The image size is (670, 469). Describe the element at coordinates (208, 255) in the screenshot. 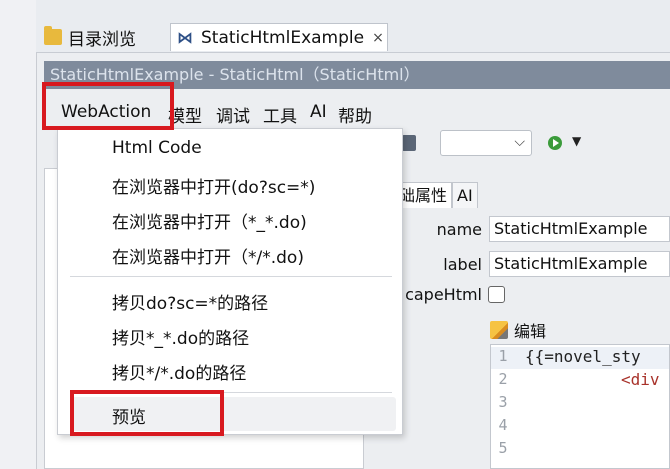

I see `menu-item-open-browser-slash: 在浏览器中打开（*/*.do)` at that location.